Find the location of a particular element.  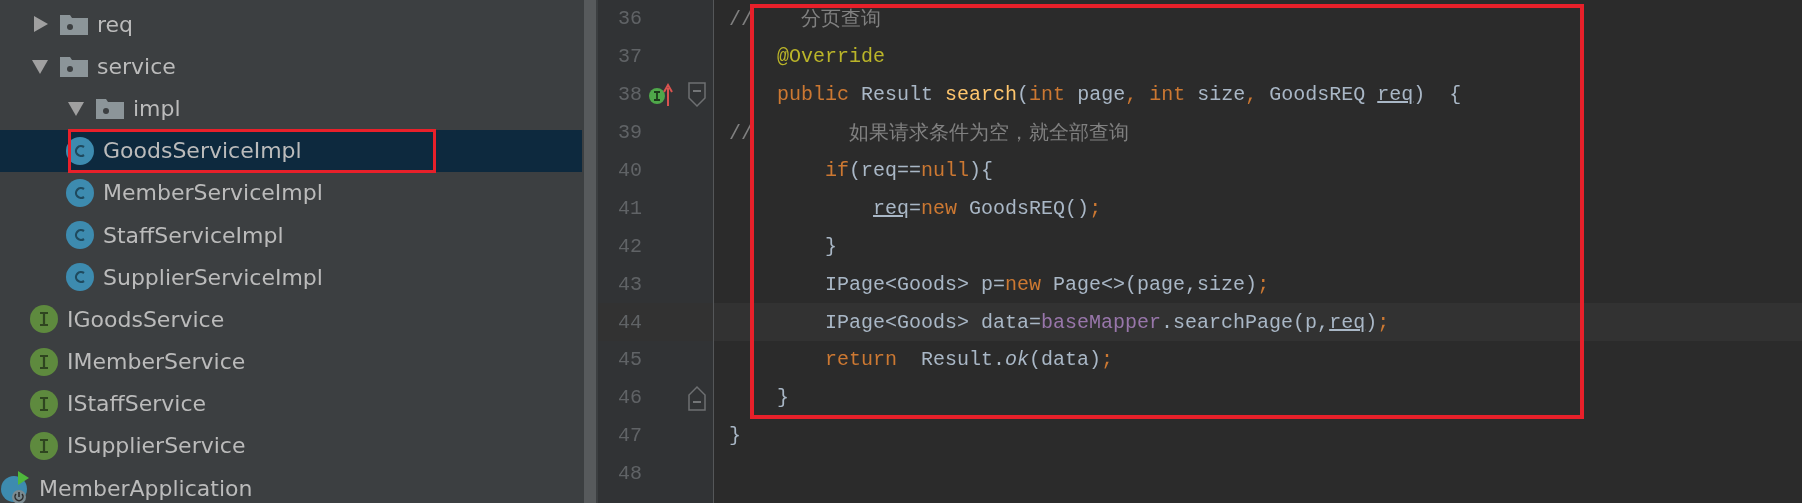

tree-row: service is located at coordinates (291, 66).